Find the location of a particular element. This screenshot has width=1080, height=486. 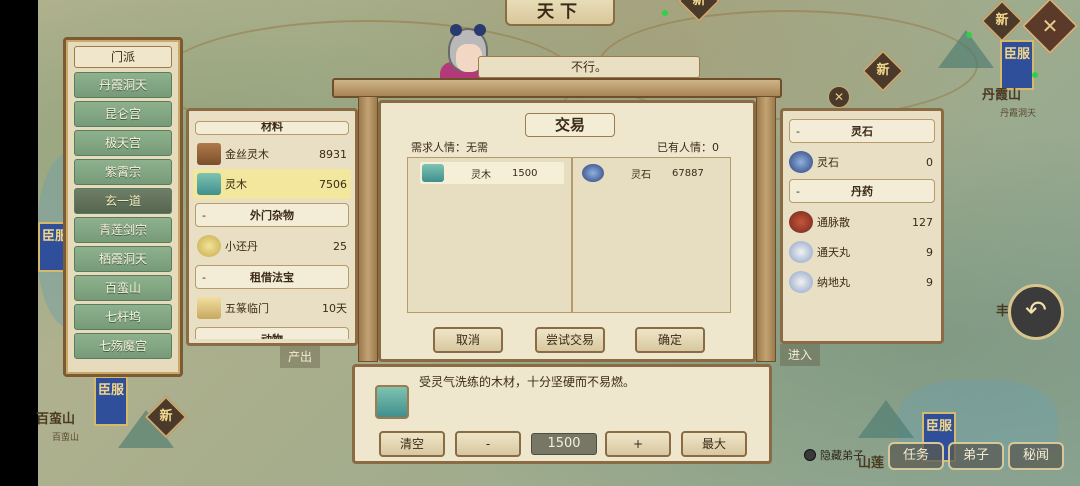

sect-item: 丹霞洞天 is located at coordinates (123, 85).